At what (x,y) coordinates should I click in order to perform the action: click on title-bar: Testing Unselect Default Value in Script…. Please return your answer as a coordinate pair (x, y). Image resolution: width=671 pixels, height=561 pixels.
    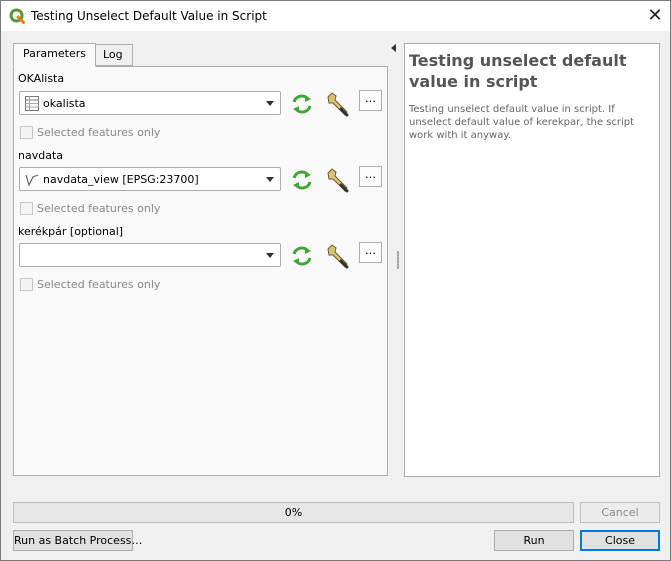
    Looking at the image, I should click on (335, 16).